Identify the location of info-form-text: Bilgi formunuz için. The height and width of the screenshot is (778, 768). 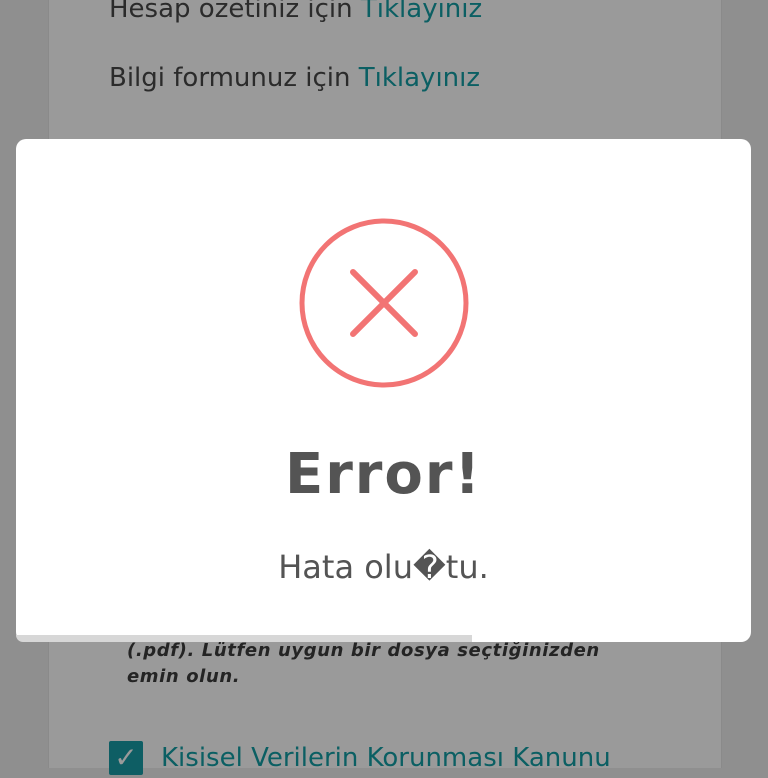
(234, 78).